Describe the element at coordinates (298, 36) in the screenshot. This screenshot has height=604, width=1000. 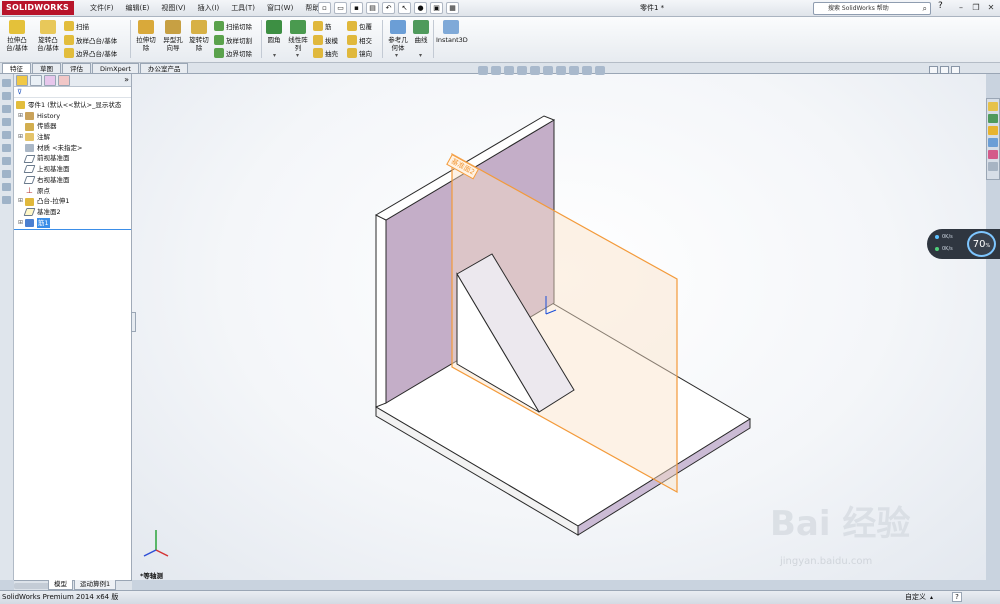
I see `linear-pattern-button: 线性阵 列` at that location.